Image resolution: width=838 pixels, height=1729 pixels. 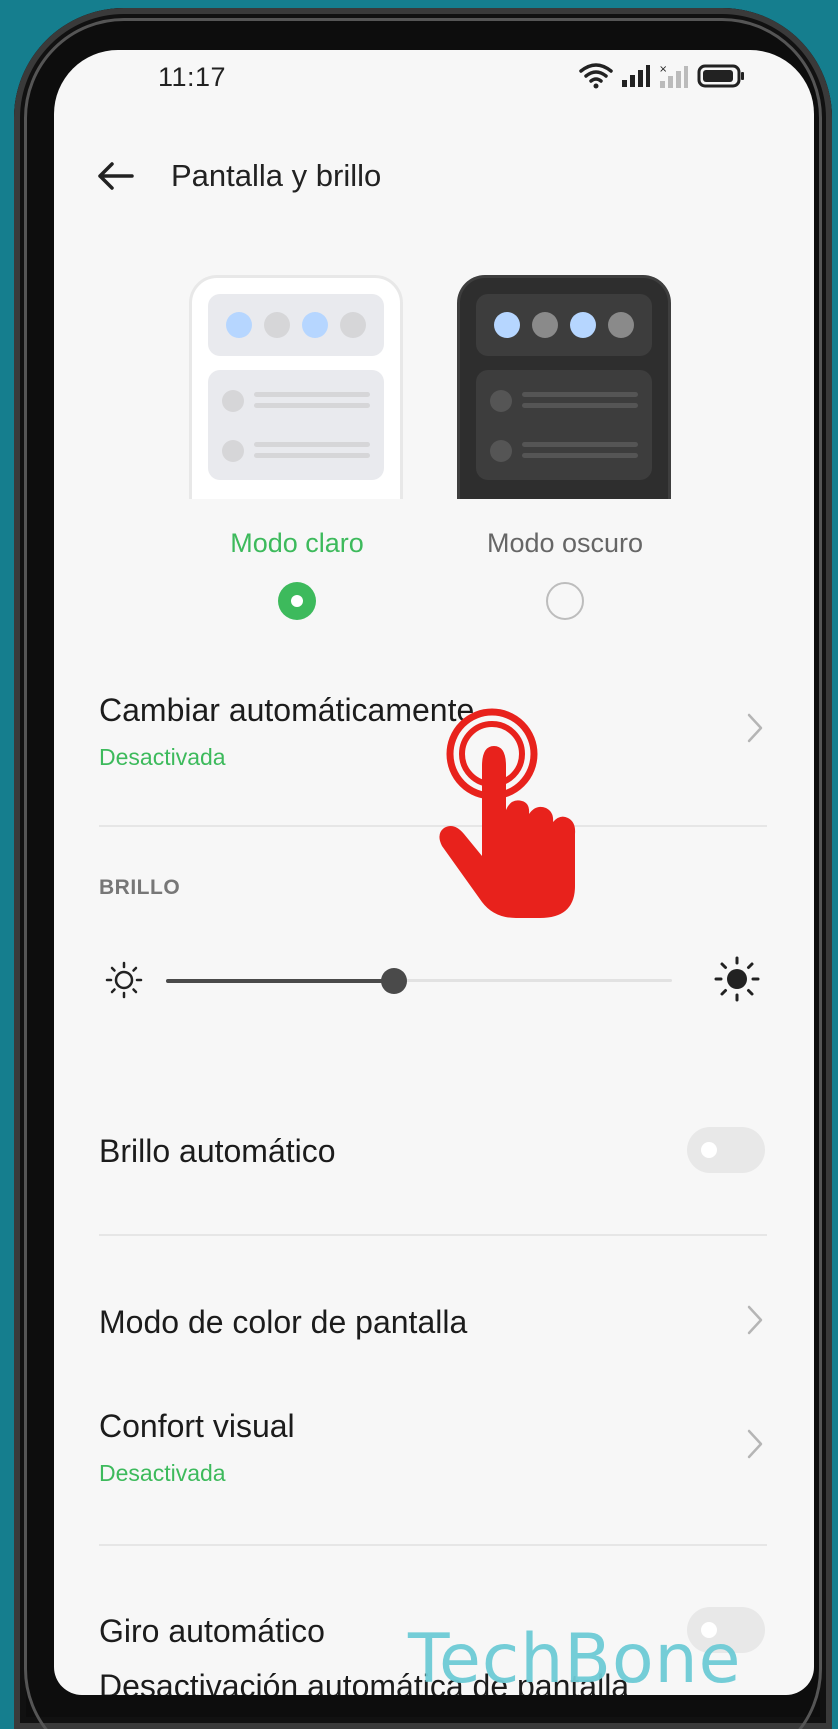 I want to click on light-mode-radio, so click(x=297, y=601).